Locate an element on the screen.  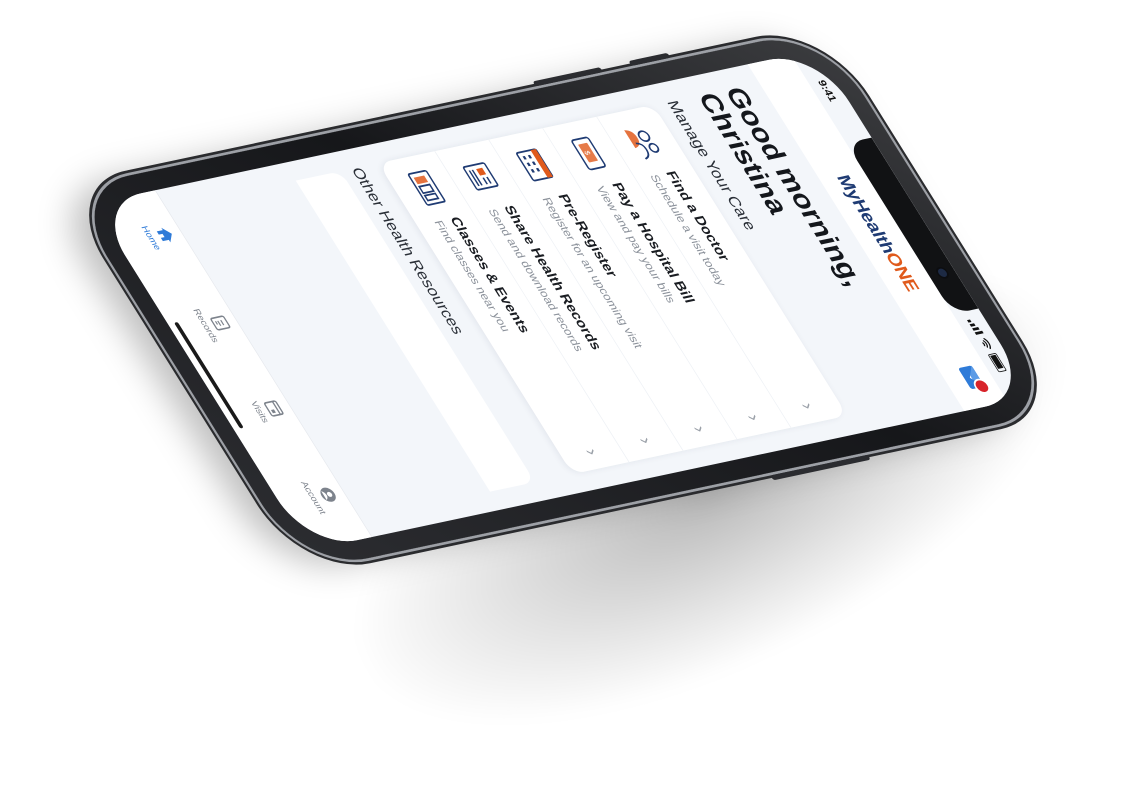
silent-switch is located at coordinates (649, 59).